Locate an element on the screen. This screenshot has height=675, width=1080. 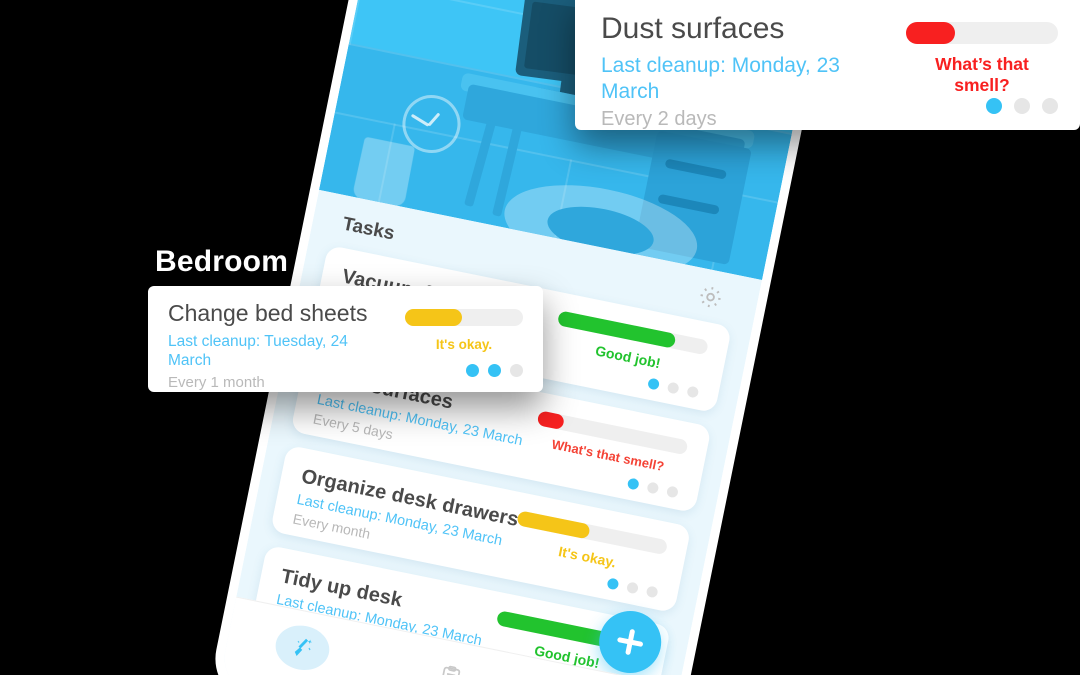
tab-cleaning is located at coordinates (302, 647).